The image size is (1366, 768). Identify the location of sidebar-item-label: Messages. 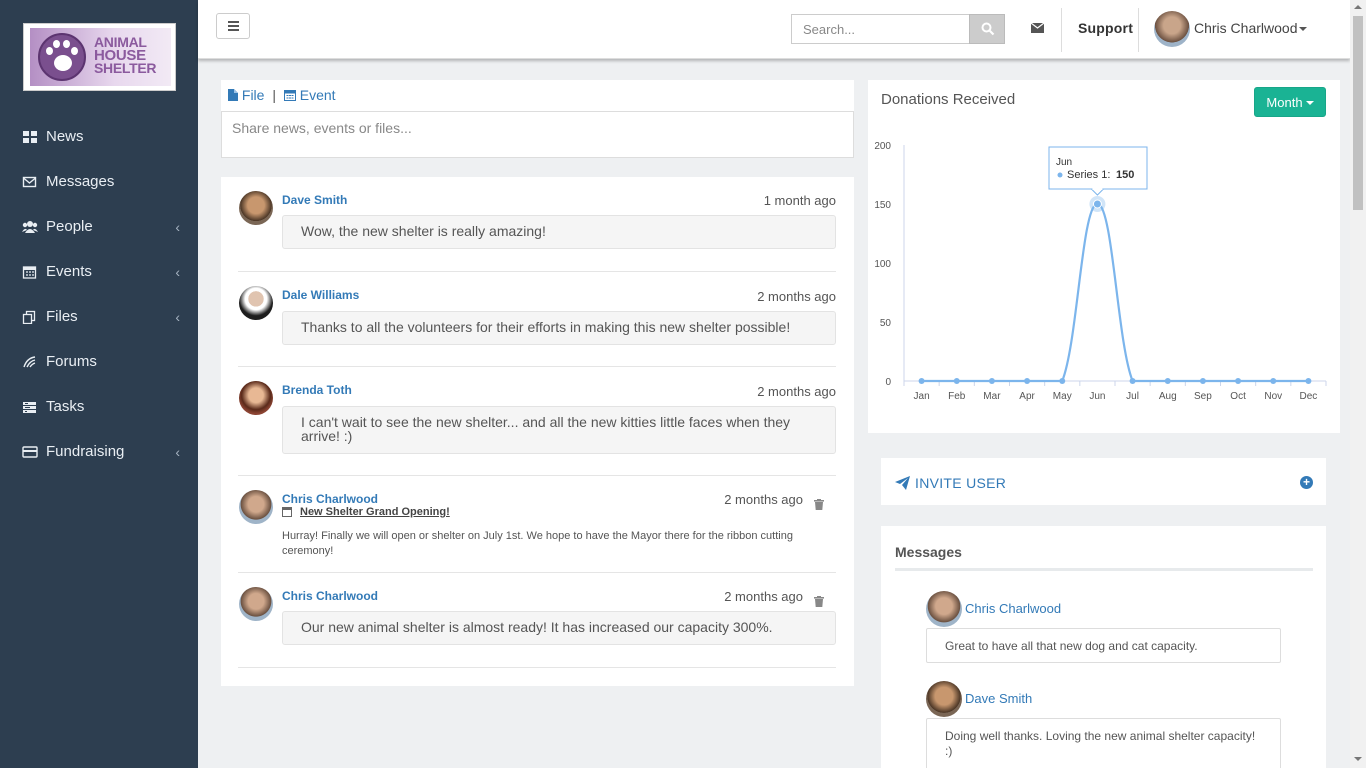
(80, 181).